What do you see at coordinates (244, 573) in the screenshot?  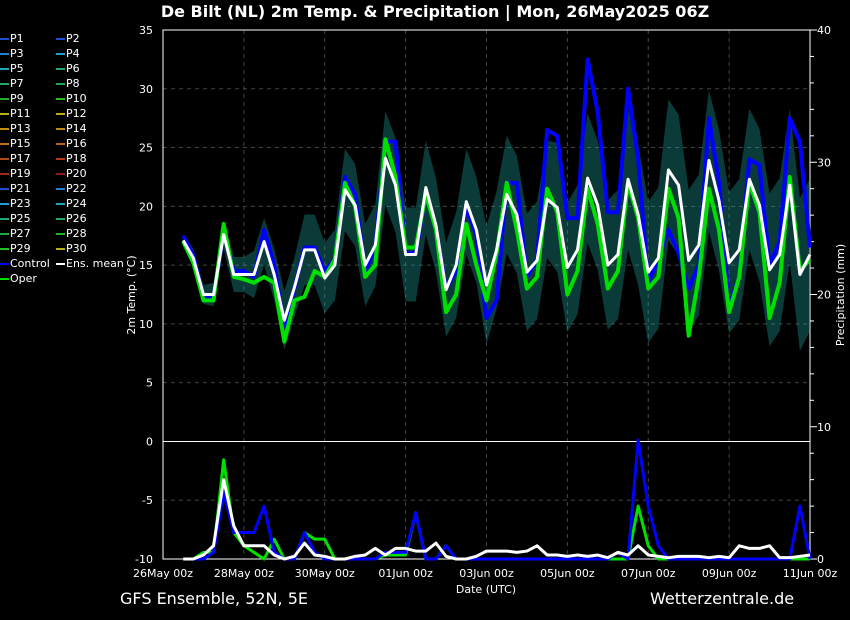 I see `x-tick-label: 28May 00z` at bounding box center [244, 573].